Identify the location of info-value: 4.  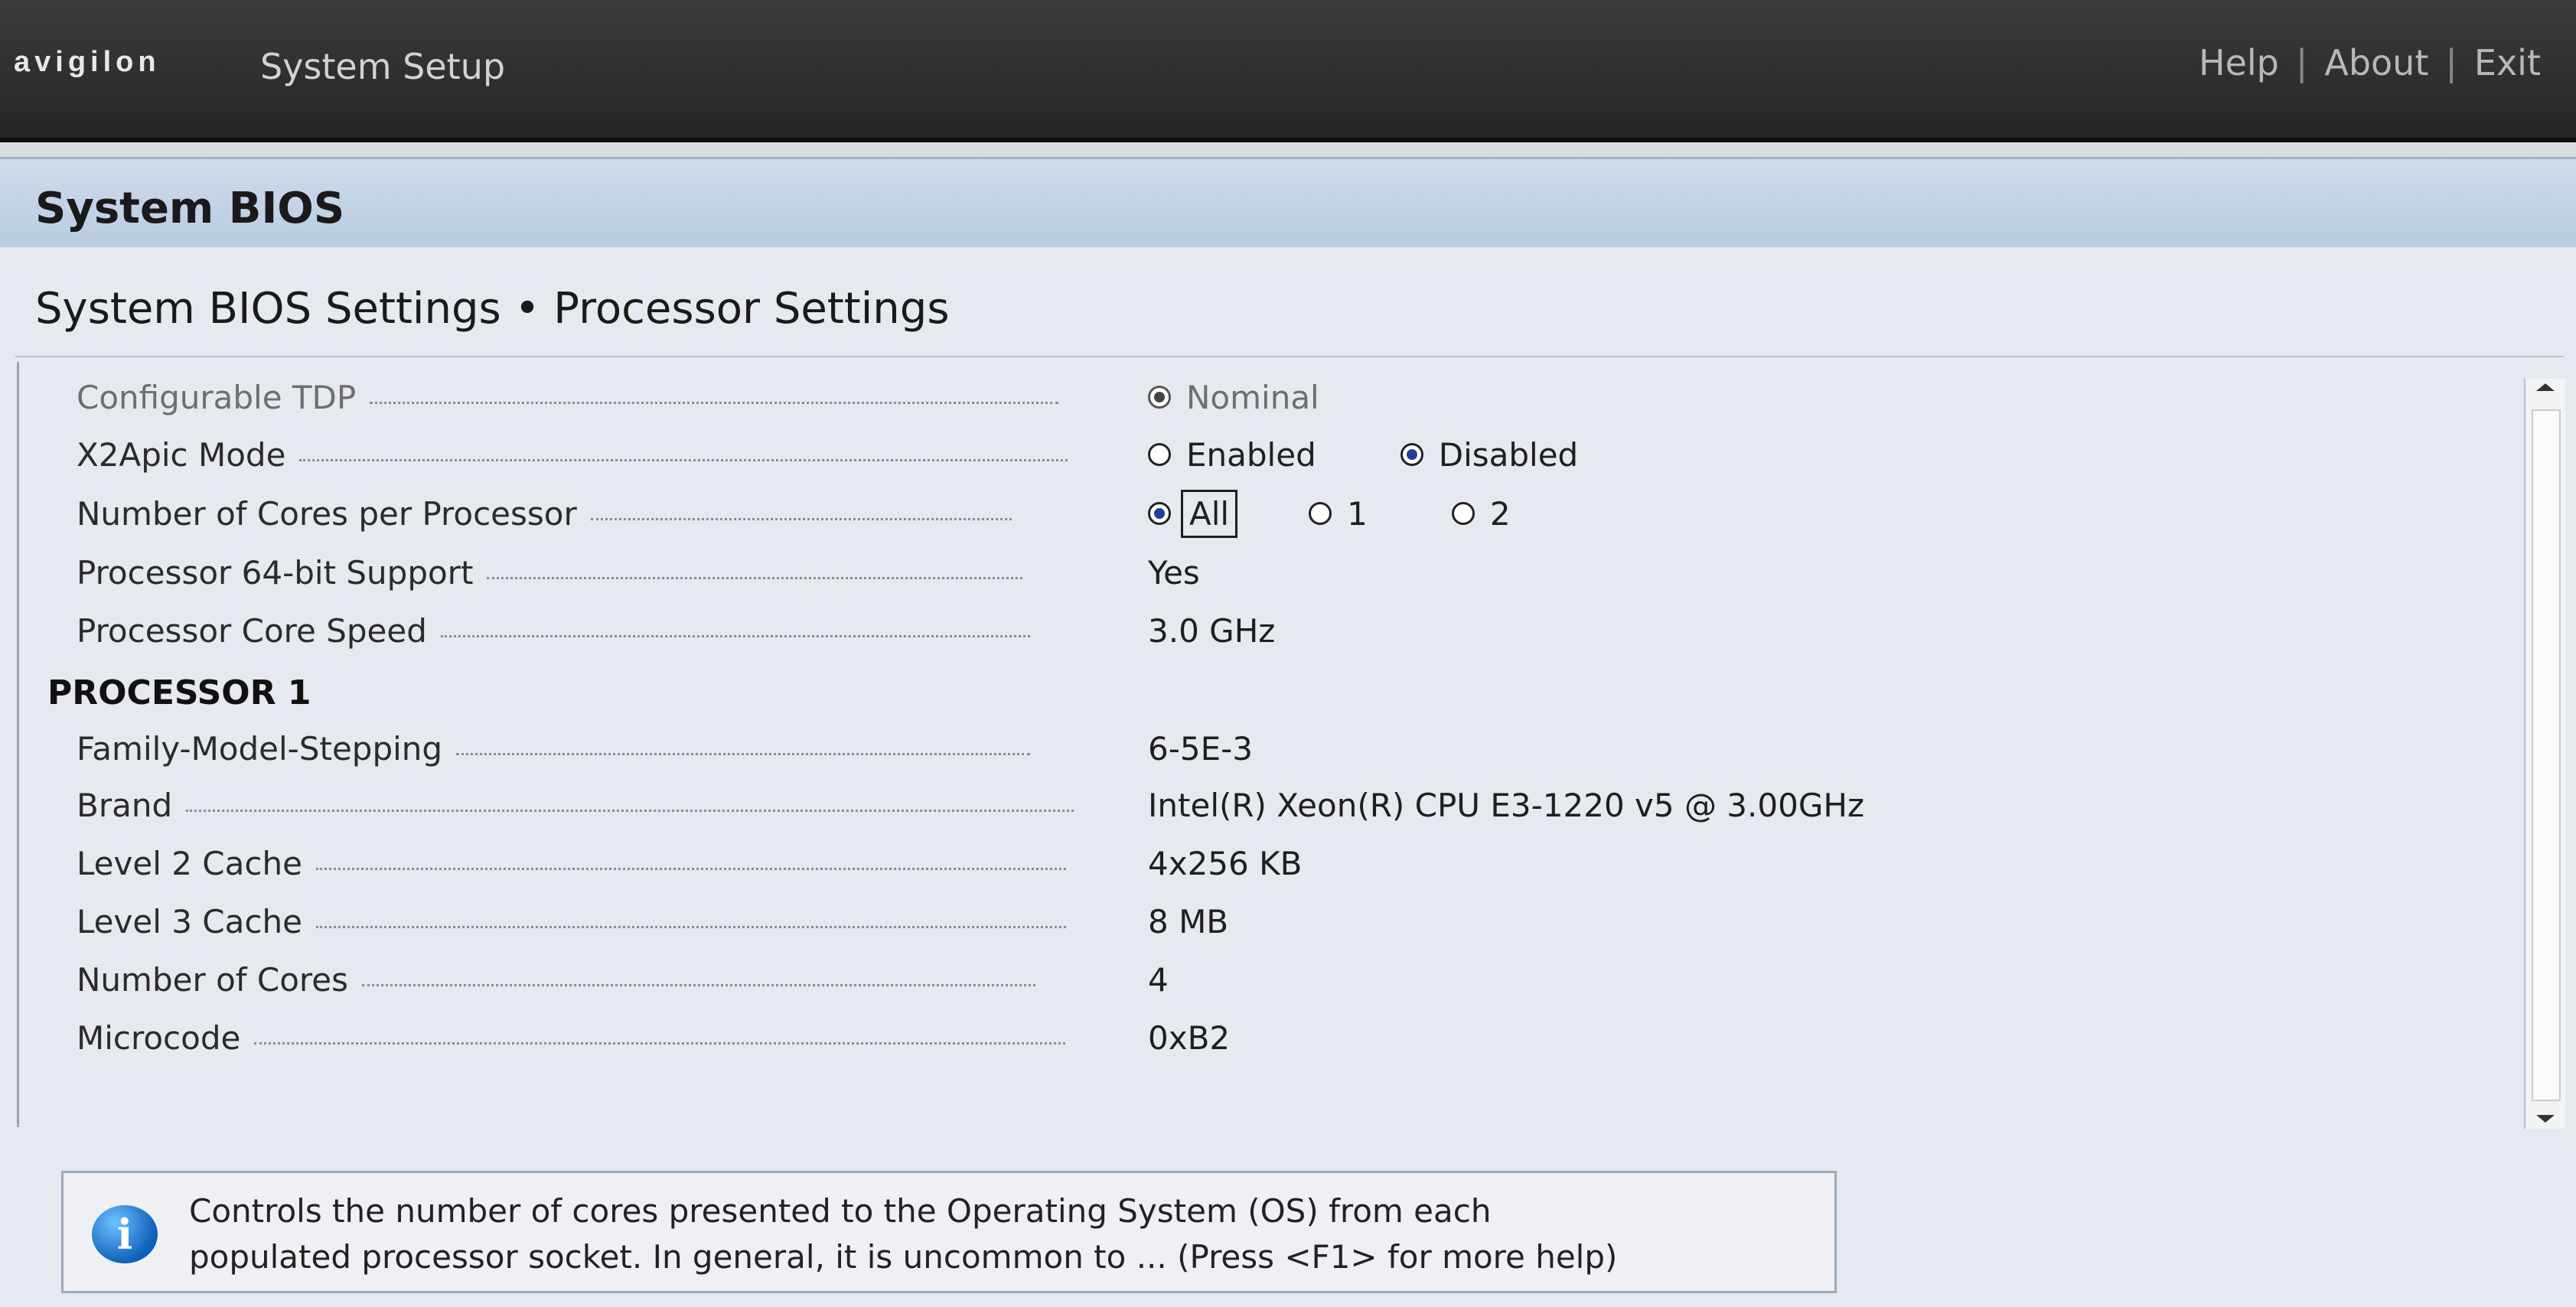
(1158, 979).